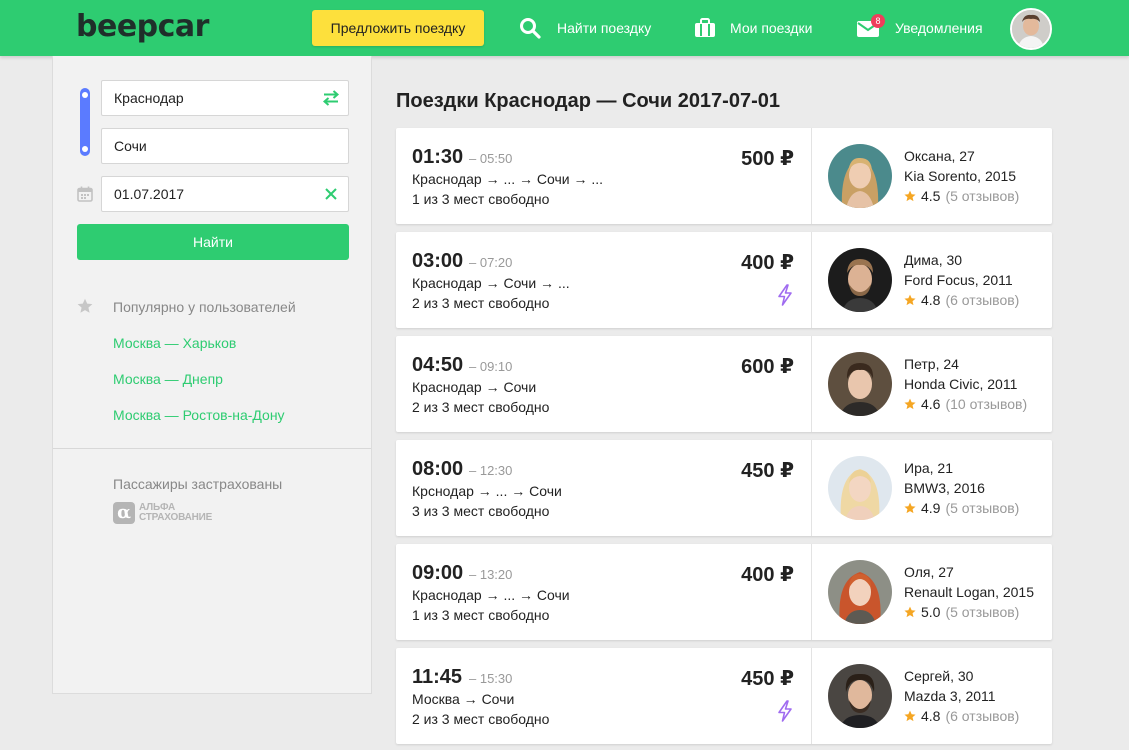 The width and height of the screenshot is (1129, 750). I want to click on from-city-field: Краснодар, so click(225, 98).